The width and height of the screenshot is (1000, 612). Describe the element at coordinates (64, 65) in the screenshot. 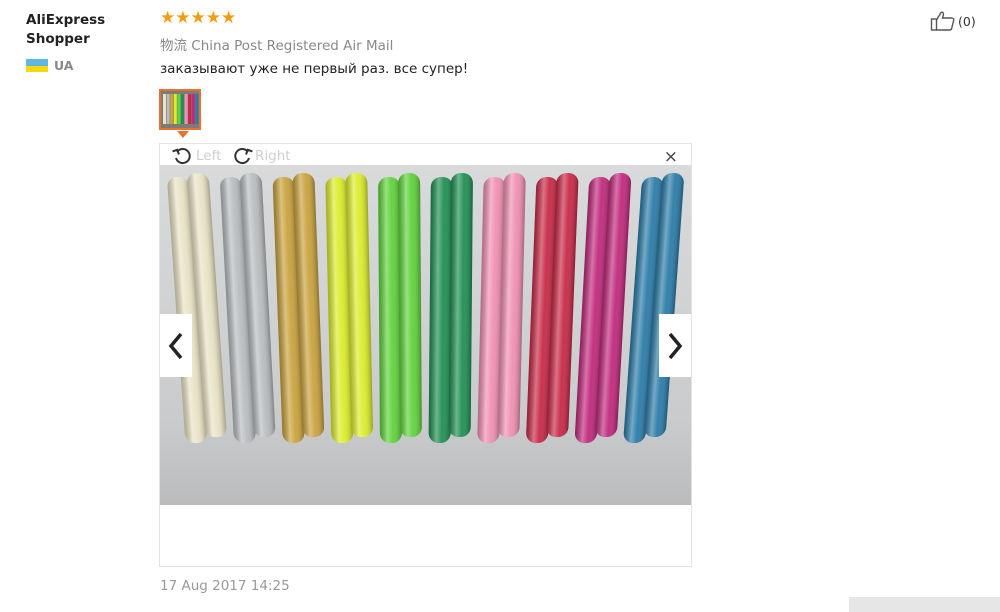

I see `country-code: UA` at that location.